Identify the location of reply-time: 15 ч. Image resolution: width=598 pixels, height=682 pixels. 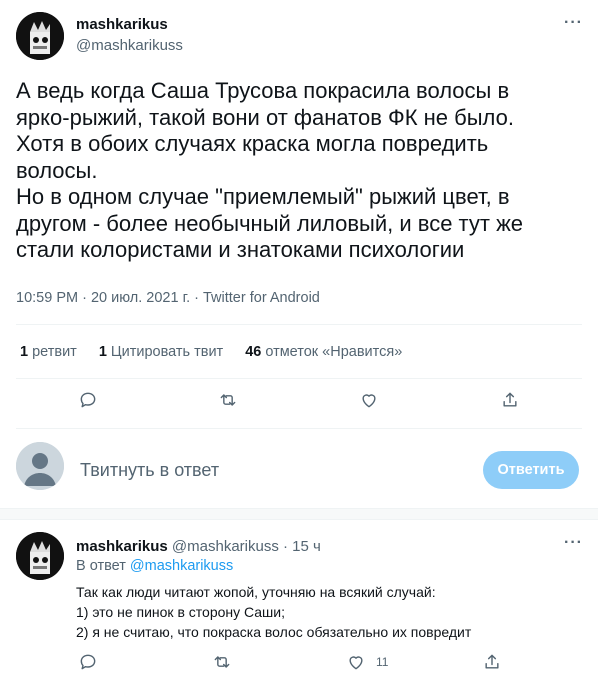
(306, 546).